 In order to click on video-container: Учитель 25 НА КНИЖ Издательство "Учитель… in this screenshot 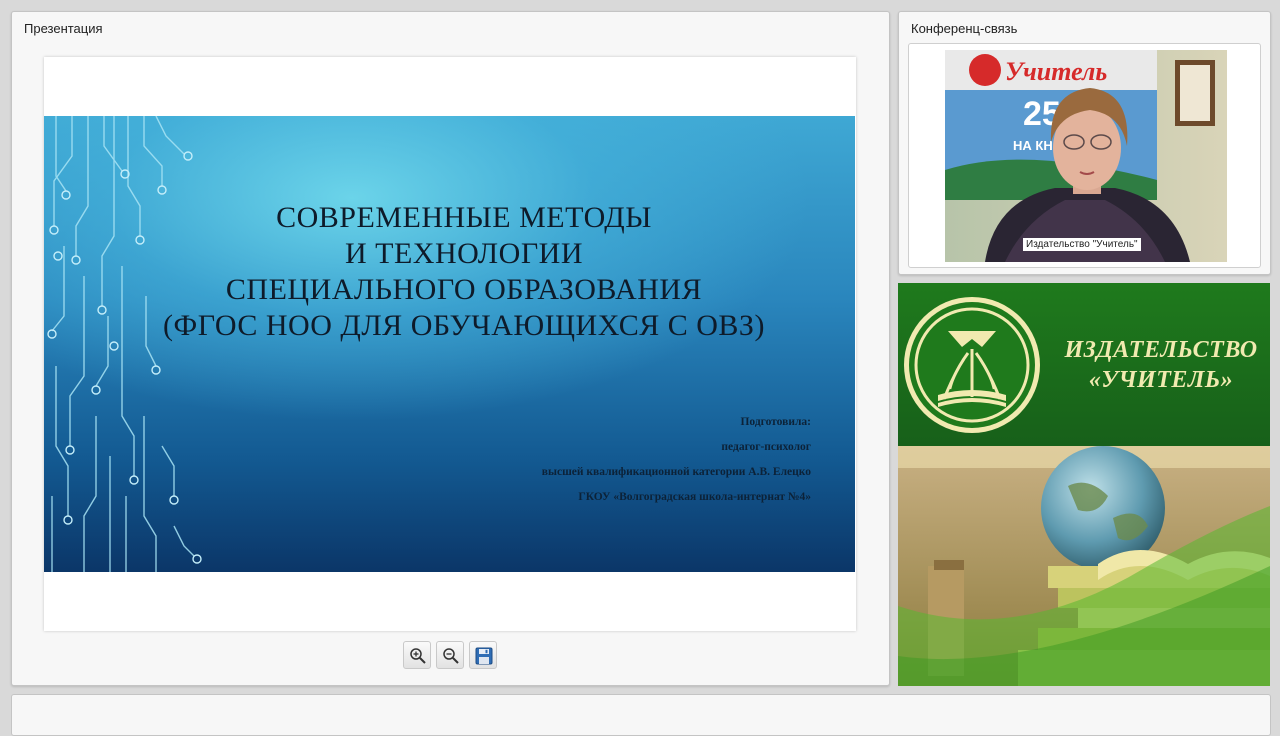, I will do `click(1084, 155)`.